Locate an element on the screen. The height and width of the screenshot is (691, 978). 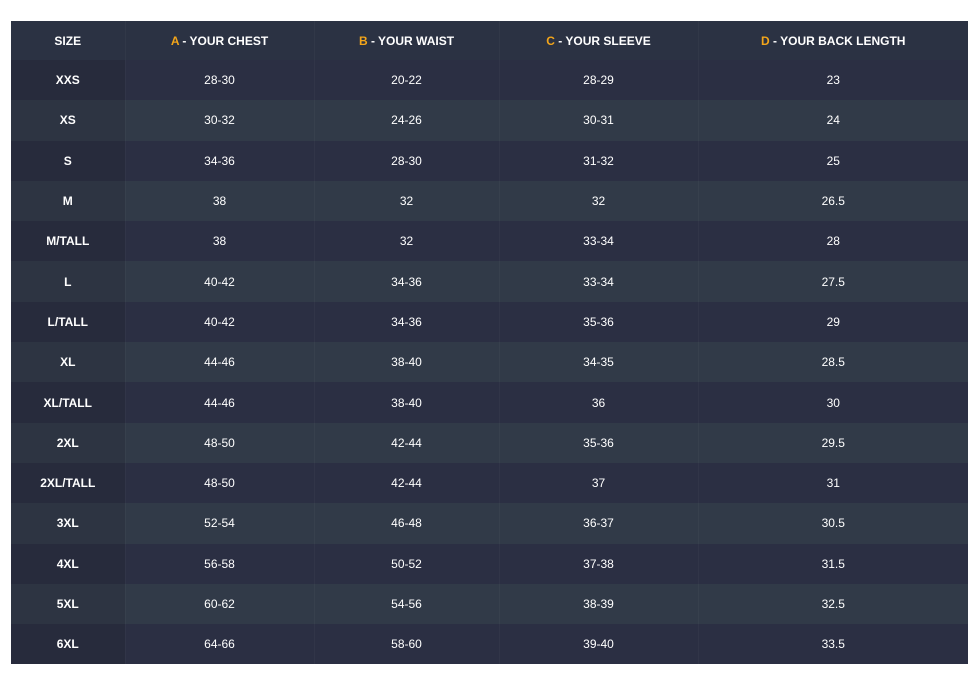
size-cell: 5XL is located at coordinates (68, 604).